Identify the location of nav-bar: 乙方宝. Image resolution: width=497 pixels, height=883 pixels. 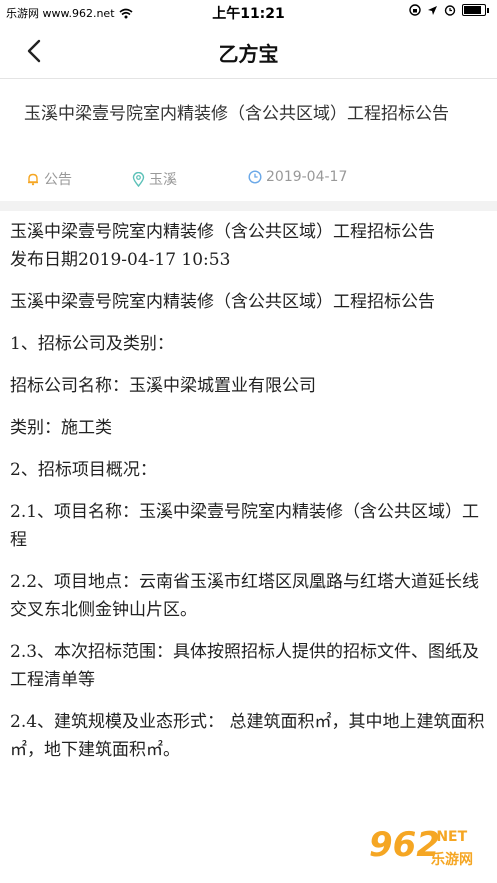
(248, 51).